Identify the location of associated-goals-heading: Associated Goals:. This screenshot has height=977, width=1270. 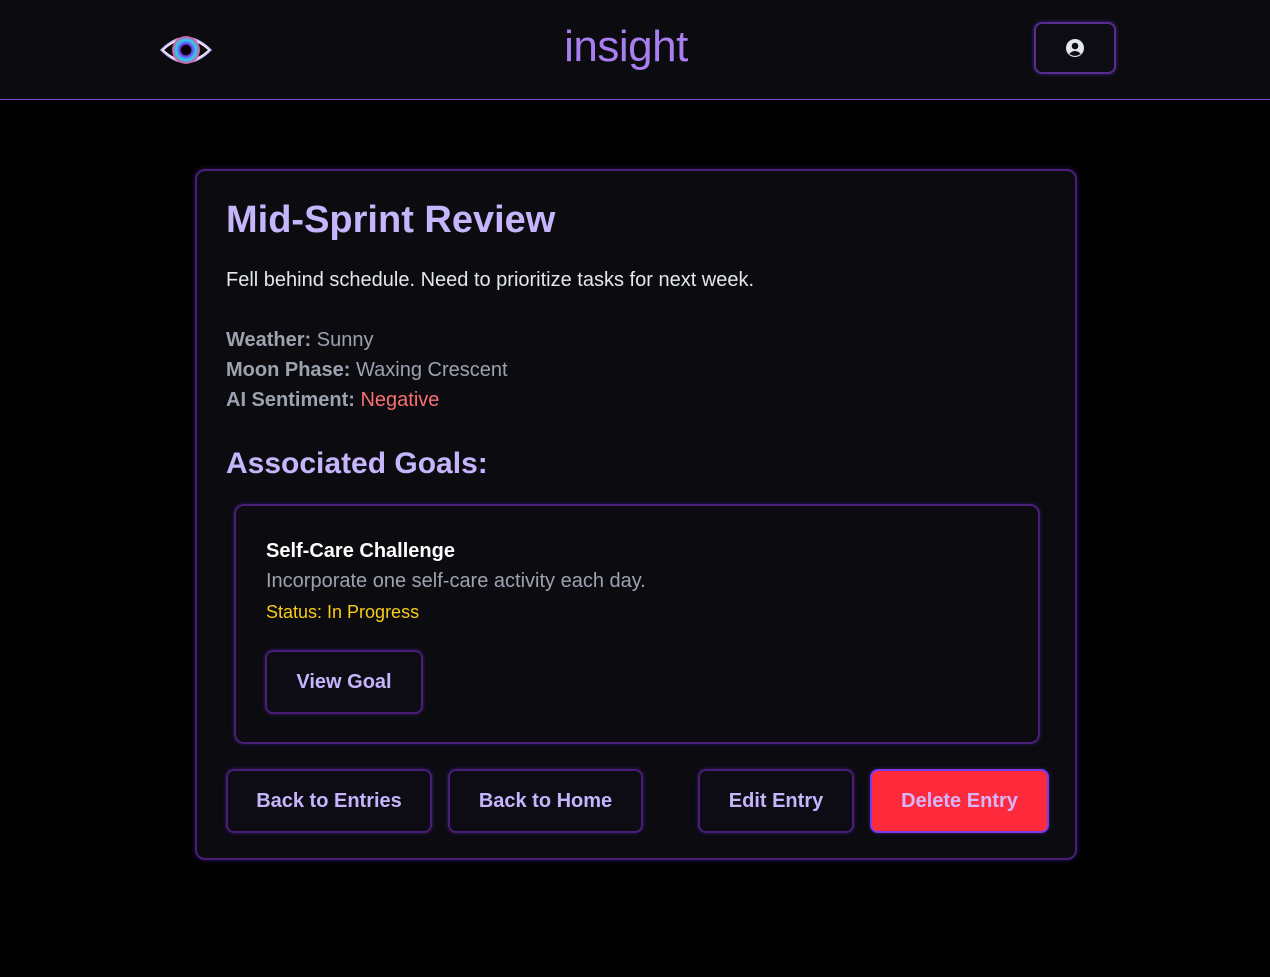
(357, 463).